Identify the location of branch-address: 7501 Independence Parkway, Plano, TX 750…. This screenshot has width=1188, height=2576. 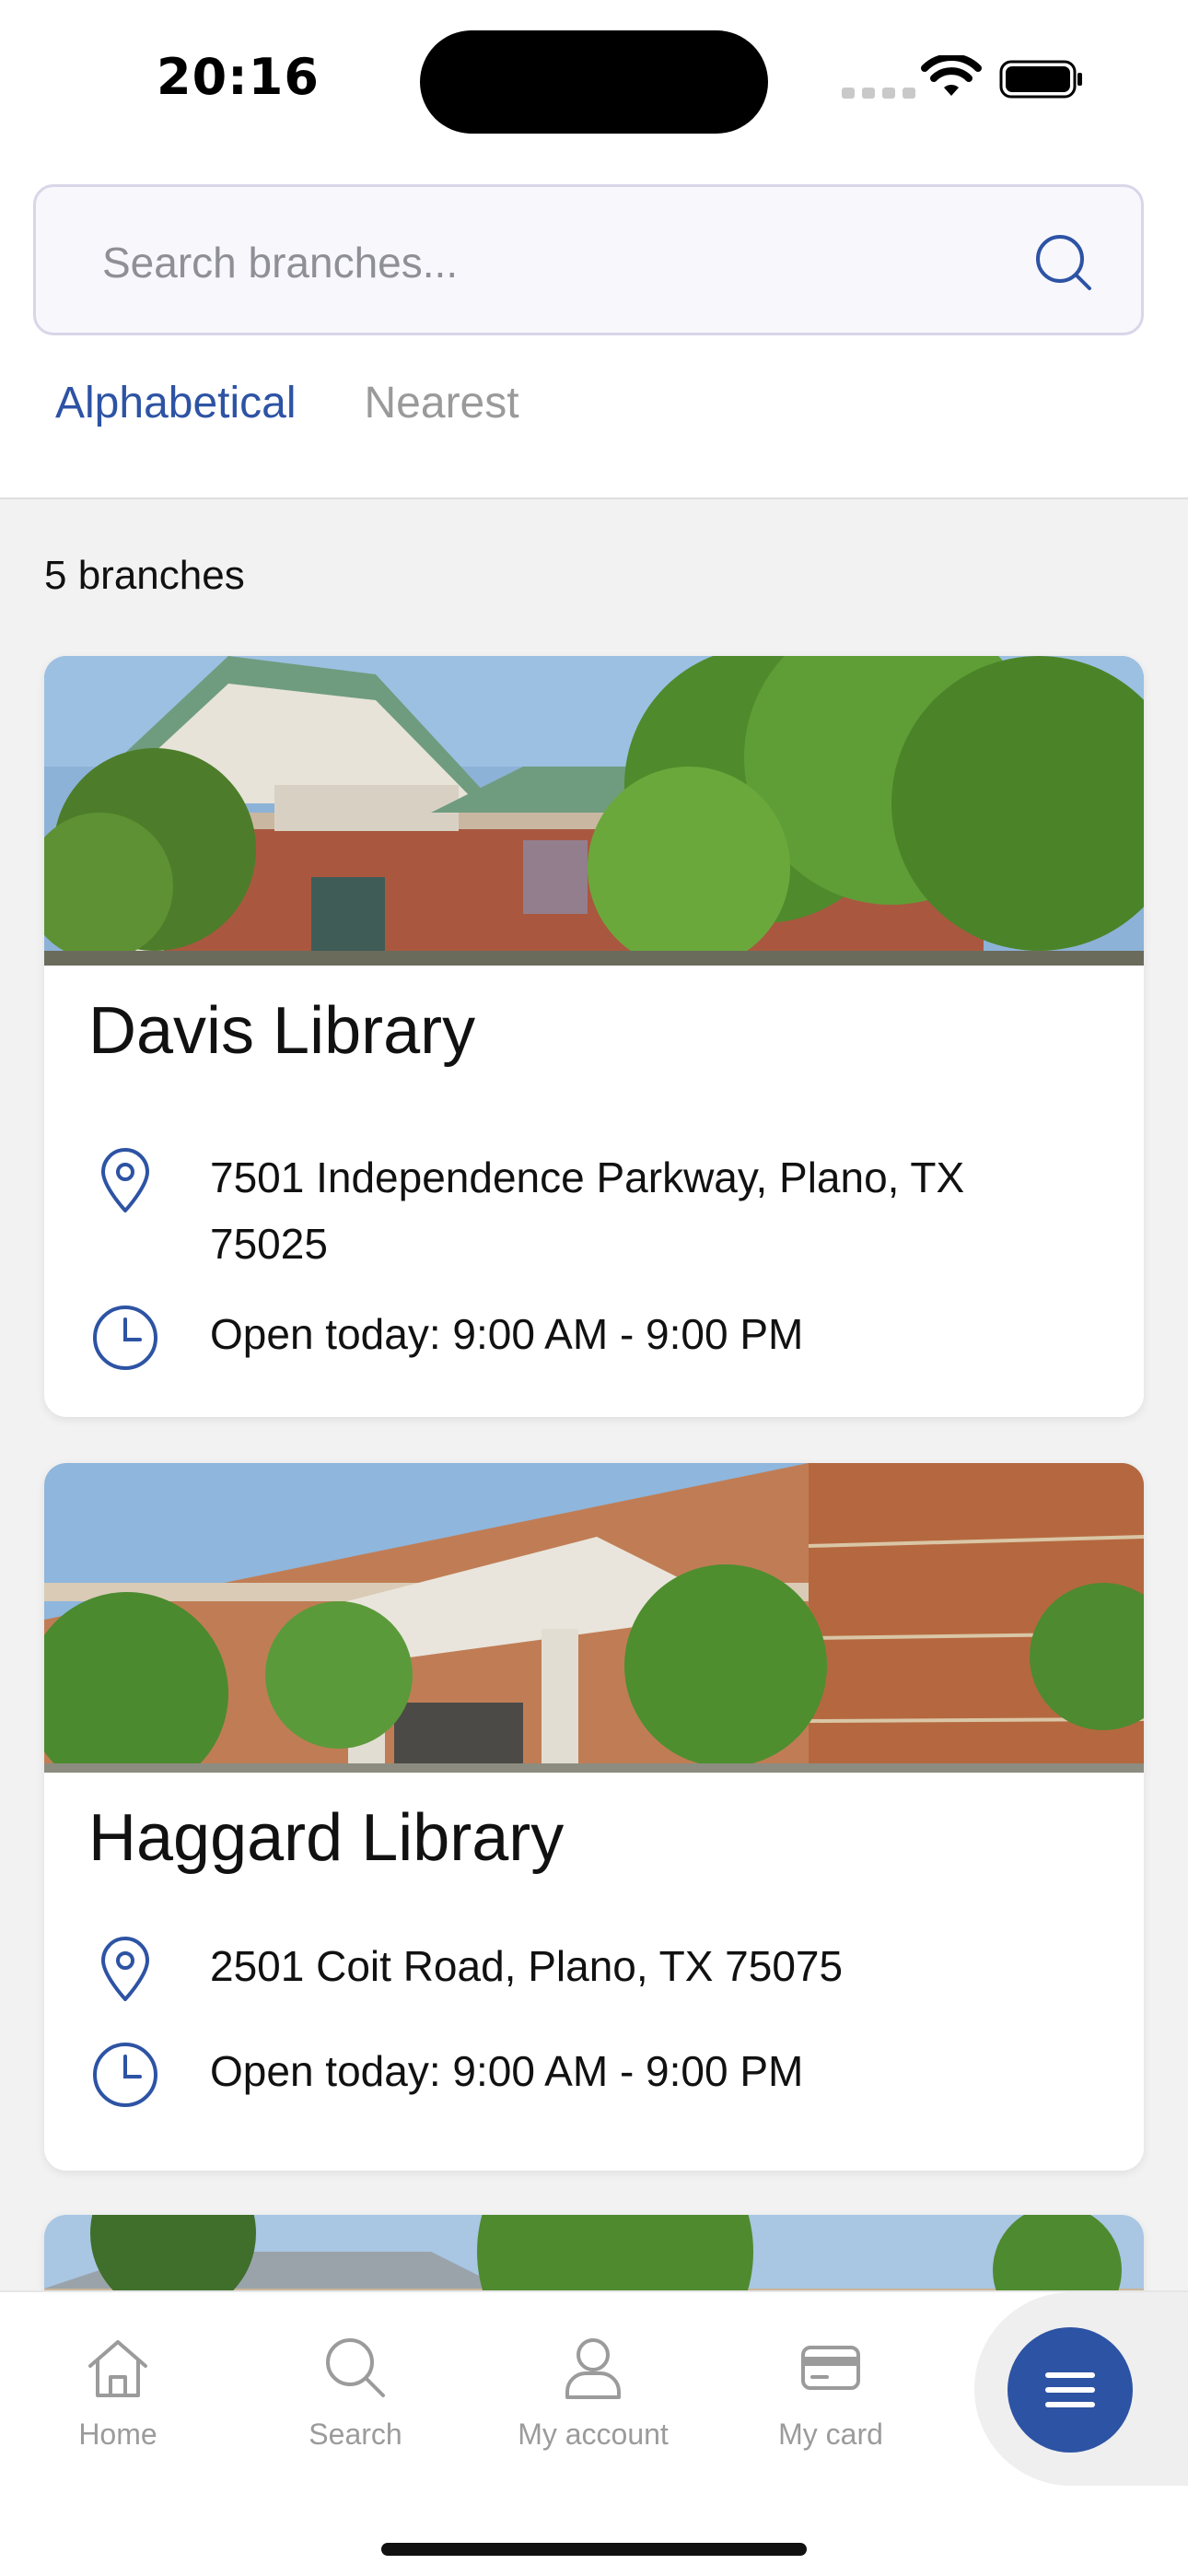
(587, 1210).